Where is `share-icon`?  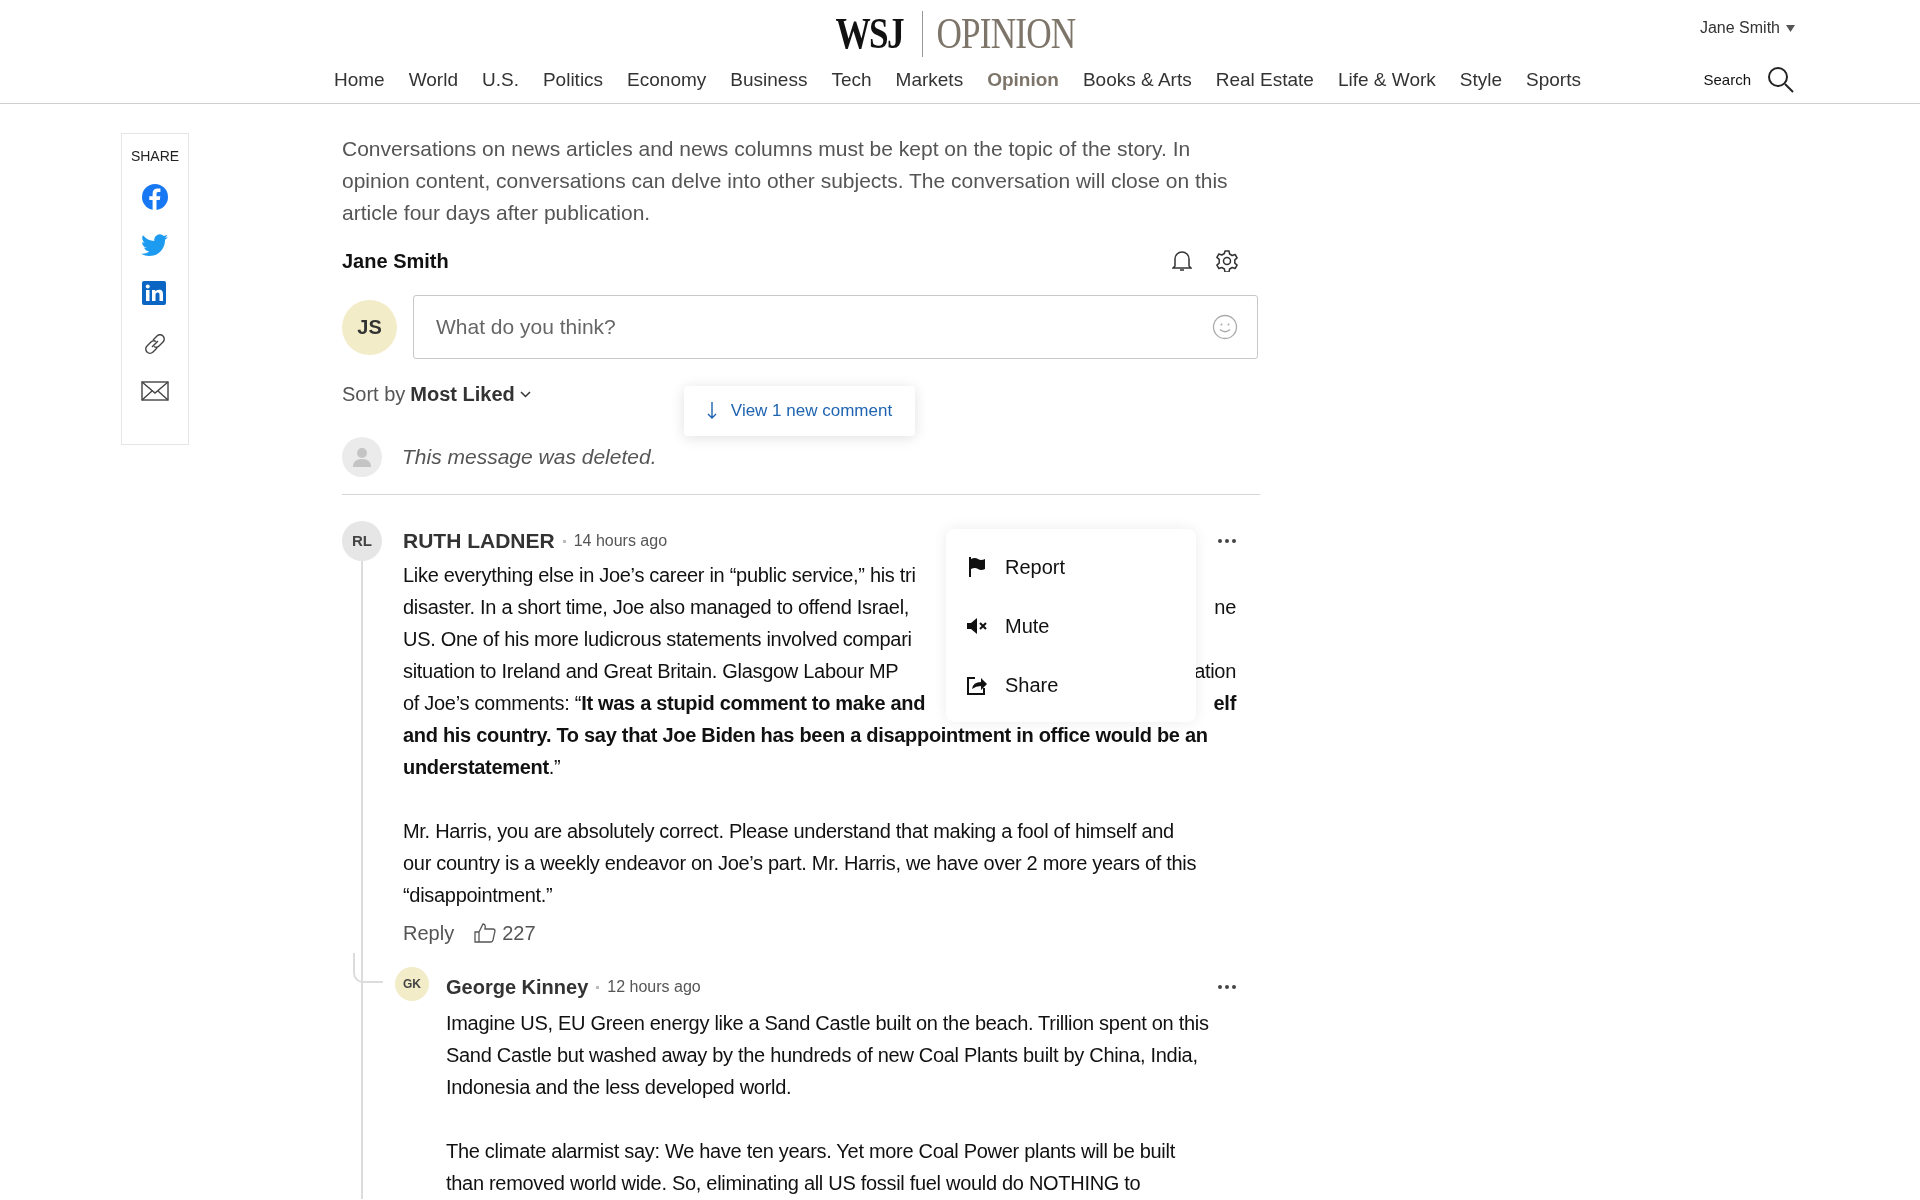
share-icon is located at coordinates (977, 684).